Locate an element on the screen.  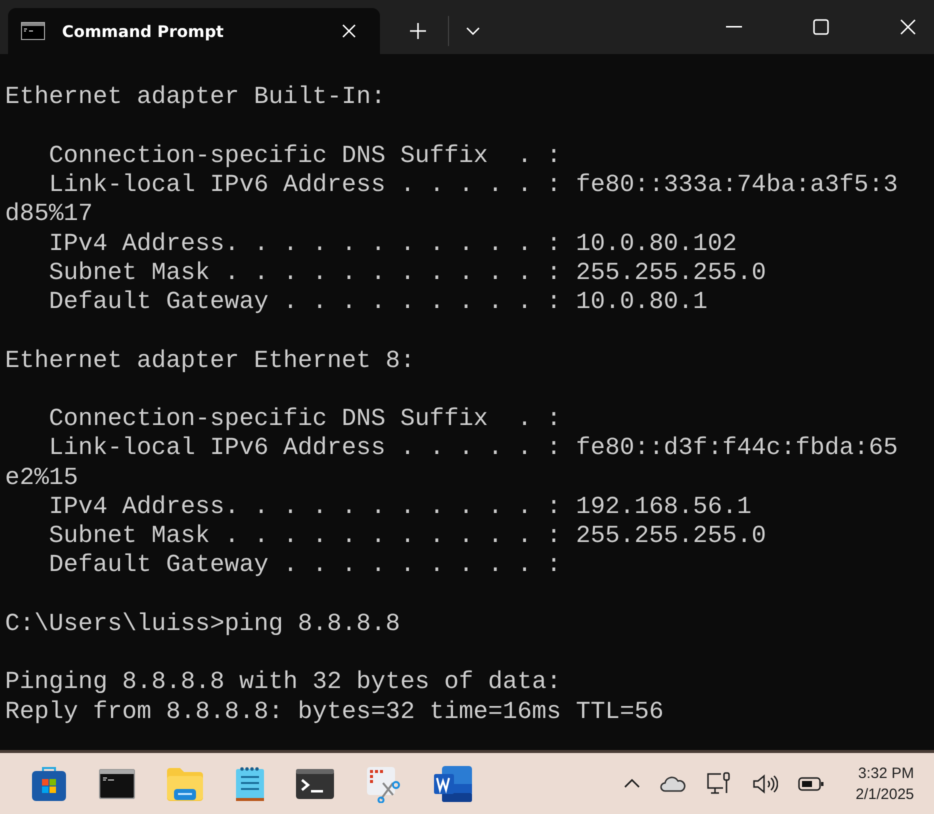
clock: 3:32 PM 2/1/2025 is located at coordinates (885, 783).